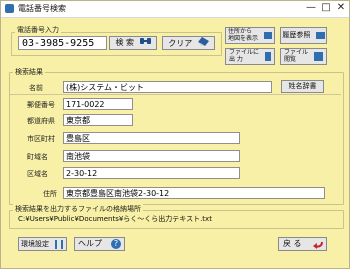  Describe the element at coordinates (50, 194) in the screenshot. I see `address-label: 住所` at that location.